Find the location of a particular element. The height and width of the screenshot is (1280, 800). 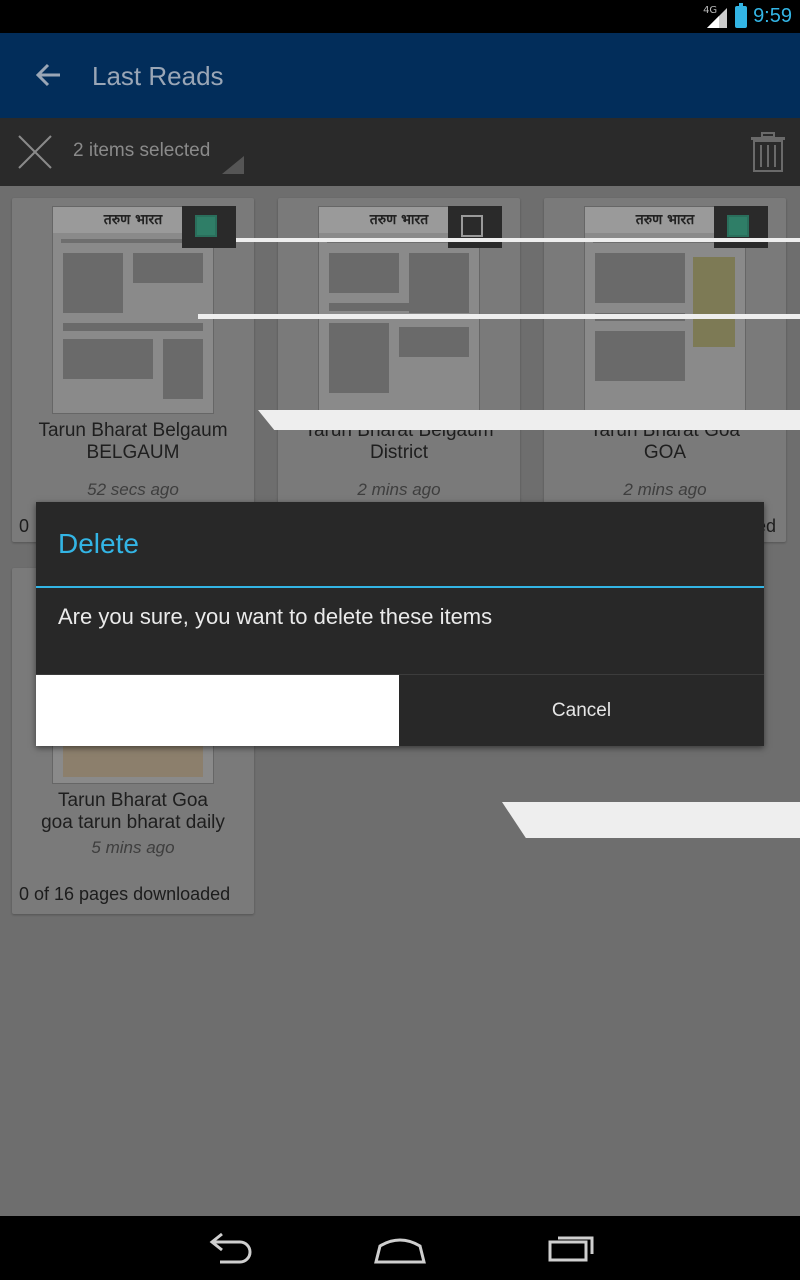

home-nav-icon is located at coordinates (400, 1248).